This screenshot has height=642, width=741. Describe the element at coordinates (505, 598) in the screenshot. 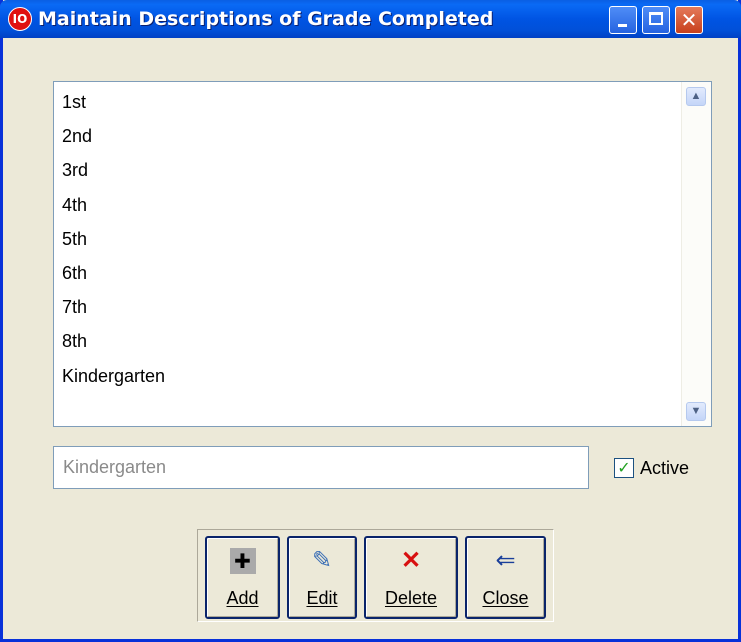

I see `close-button-label: Close` at that location.